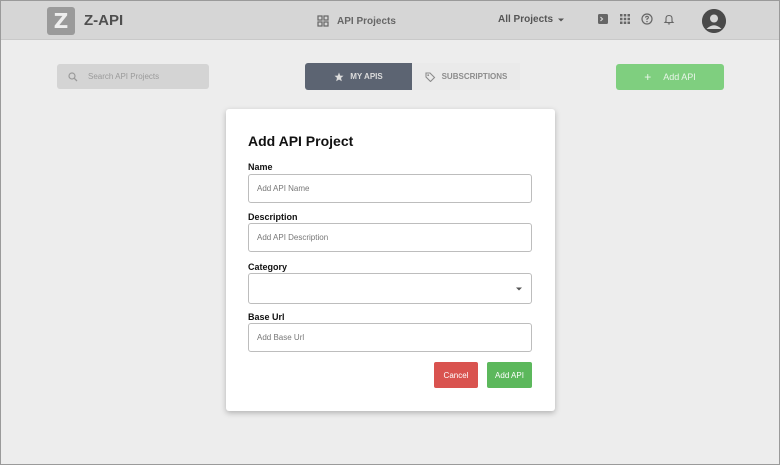 This screenshot has height=465, width=780. I want to click on terminal-icon, so click(603, 19).